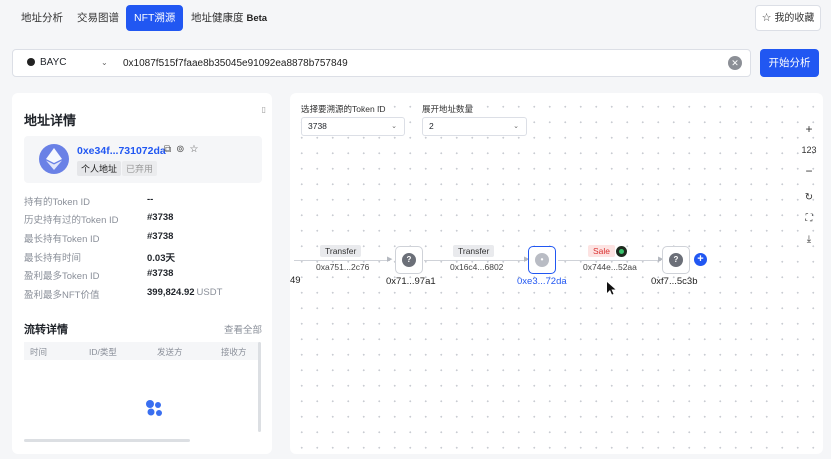 This screenshot has height=459, width=831. Describe the element at coordinates (140, 168) in the screenshot. I see `address-status-tag: 已弃用` at that location.